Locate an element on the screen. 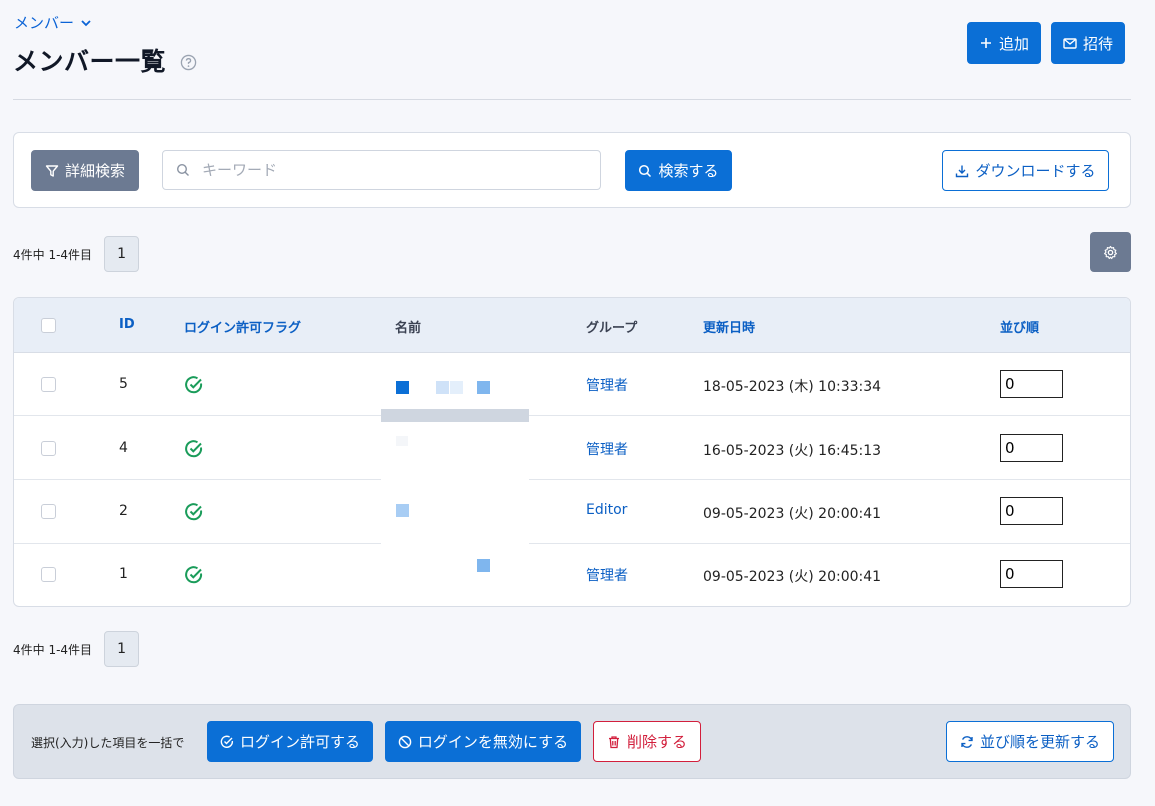 The width and height of the screenshot is (1155, 806). column-header-login-flag: ログイン許可フラグ is located at coordinates (242, 326).